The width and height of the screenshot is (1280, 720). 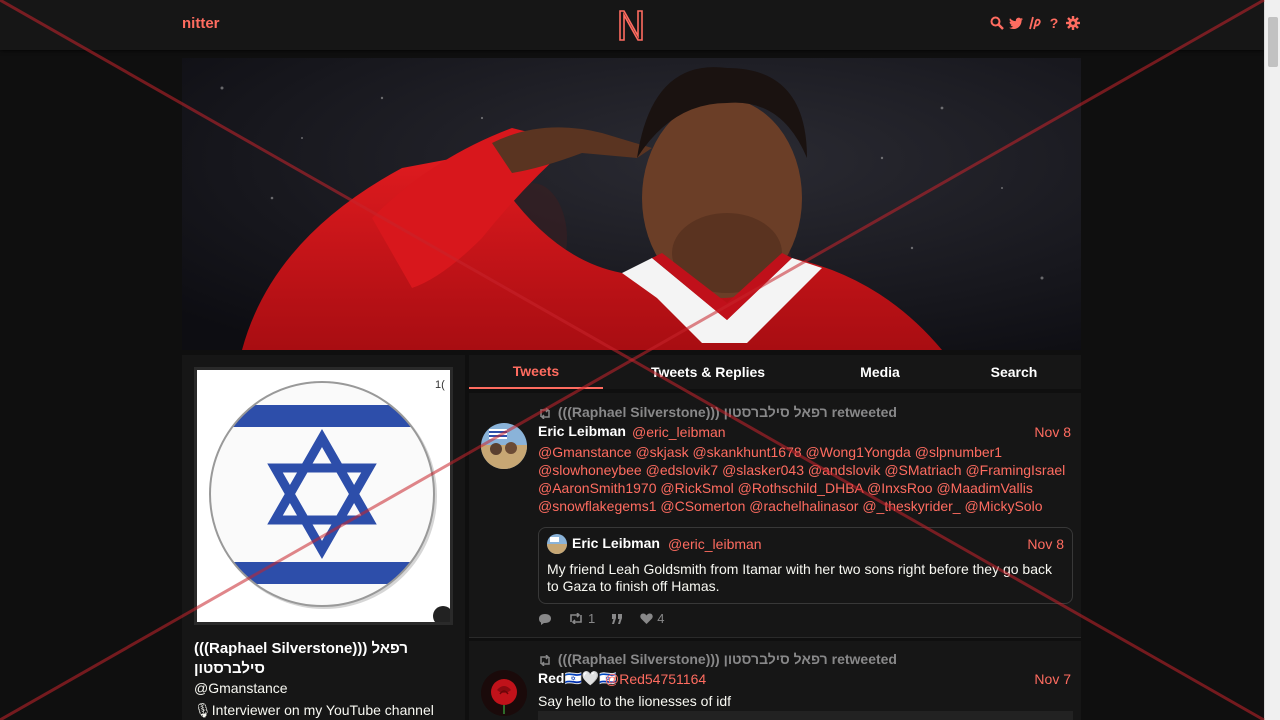 What do you see at coordinates (440, 385) in the screenshot?
I see `avatar-badge: 1(` at bounding box center [440, 385].